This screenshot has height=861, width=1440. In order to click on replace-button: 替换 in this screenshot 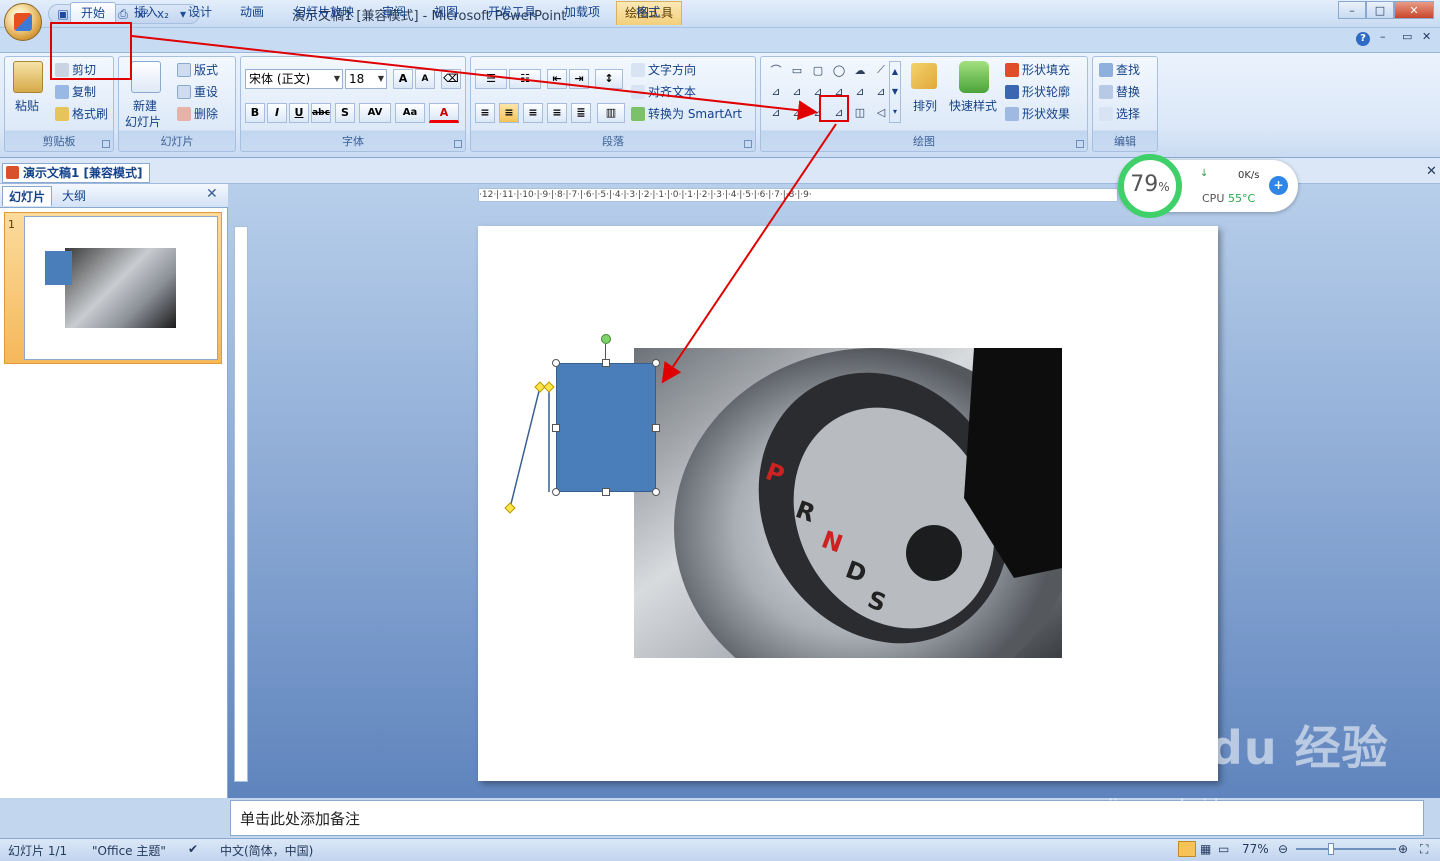, I will do `click(1119, 91)`.